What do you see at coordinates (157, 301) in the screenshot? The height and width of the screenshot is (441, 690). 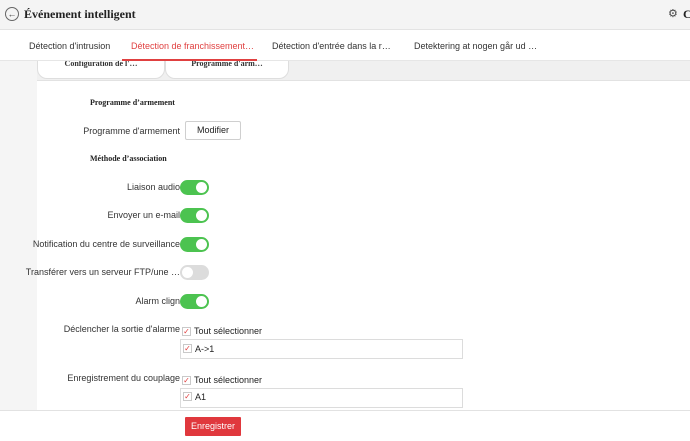 I see `alarm-flash-label: Alarm clign` at bounding box center [157, 301].